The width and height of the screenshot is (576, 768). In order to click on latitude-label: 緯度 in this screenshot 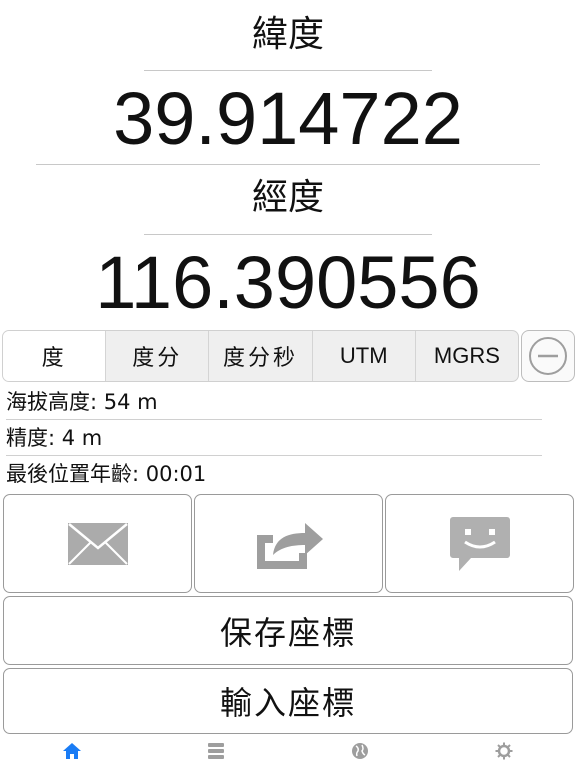, I will do `click(287, 34)`.